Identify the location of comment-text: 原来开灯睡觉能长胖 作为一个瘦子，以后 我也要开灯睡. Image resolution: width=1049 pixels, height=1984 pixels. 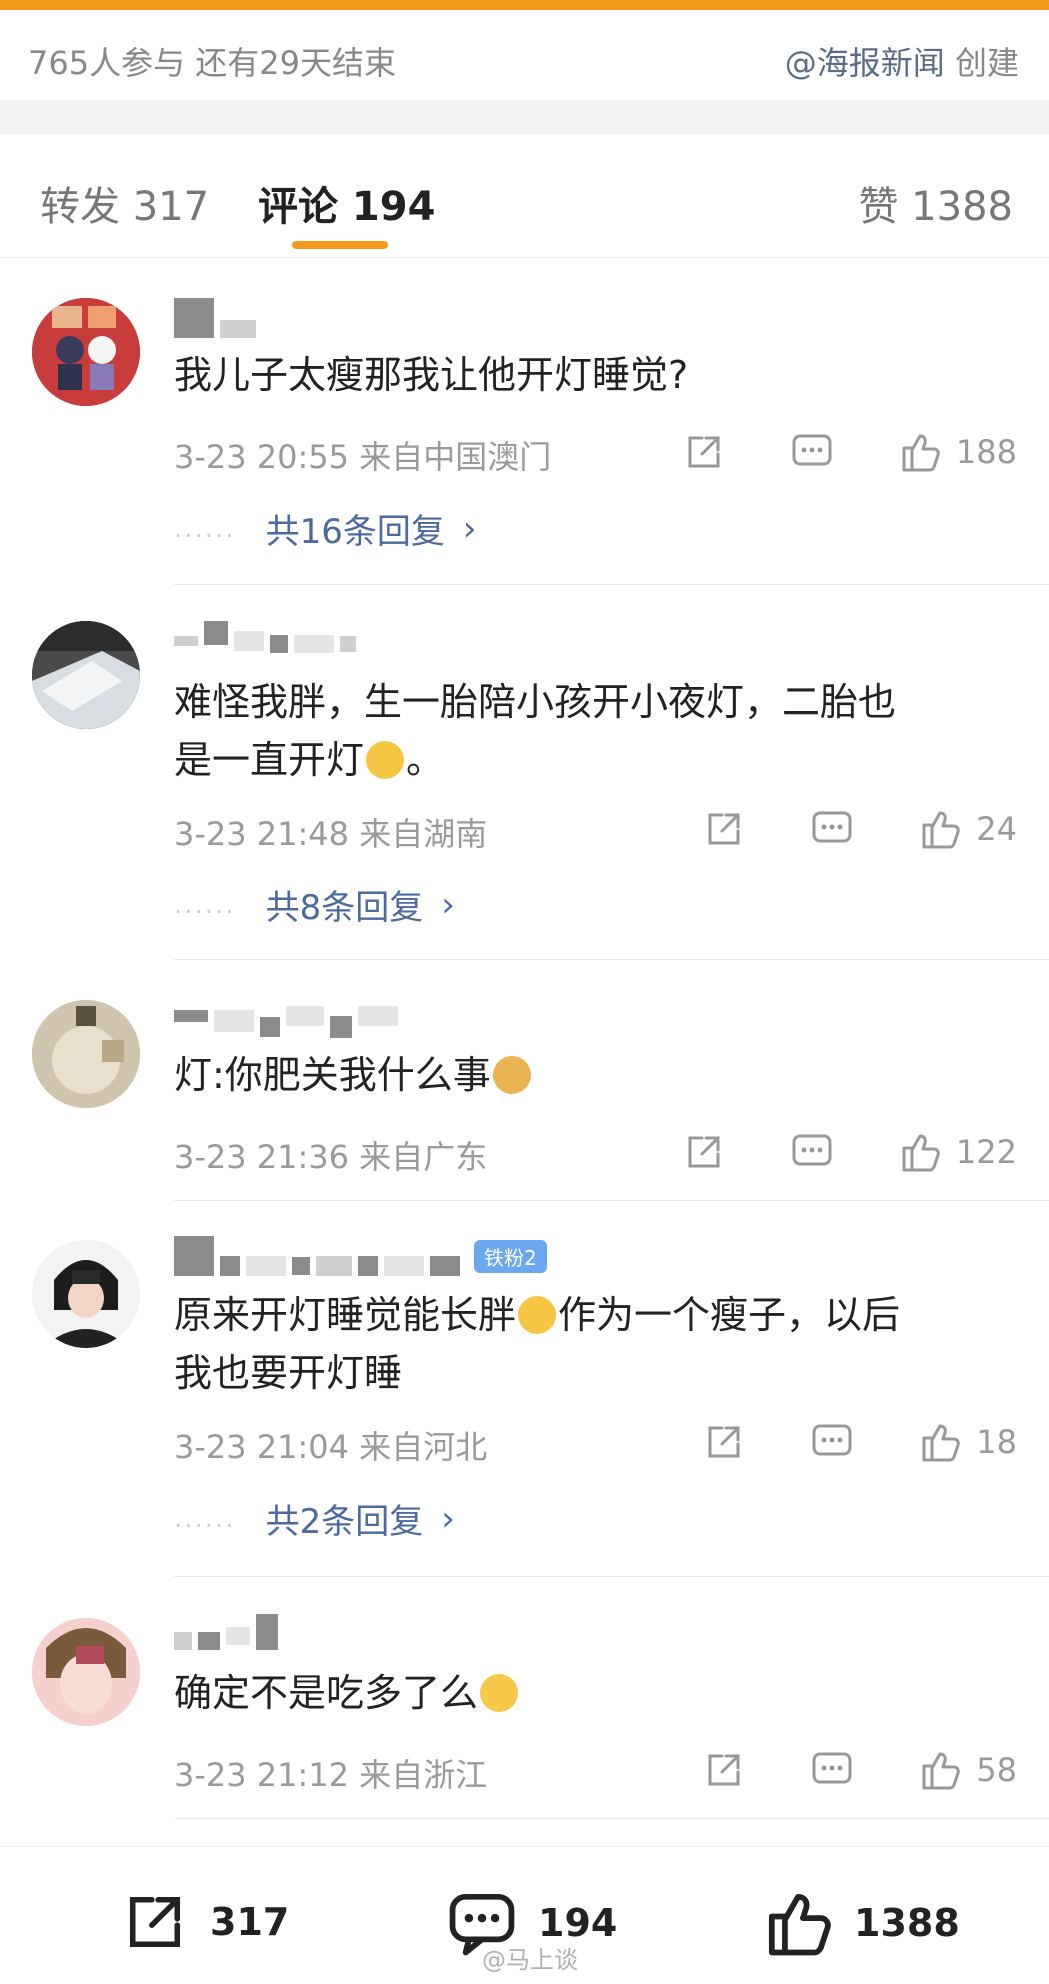
(584, 1344).